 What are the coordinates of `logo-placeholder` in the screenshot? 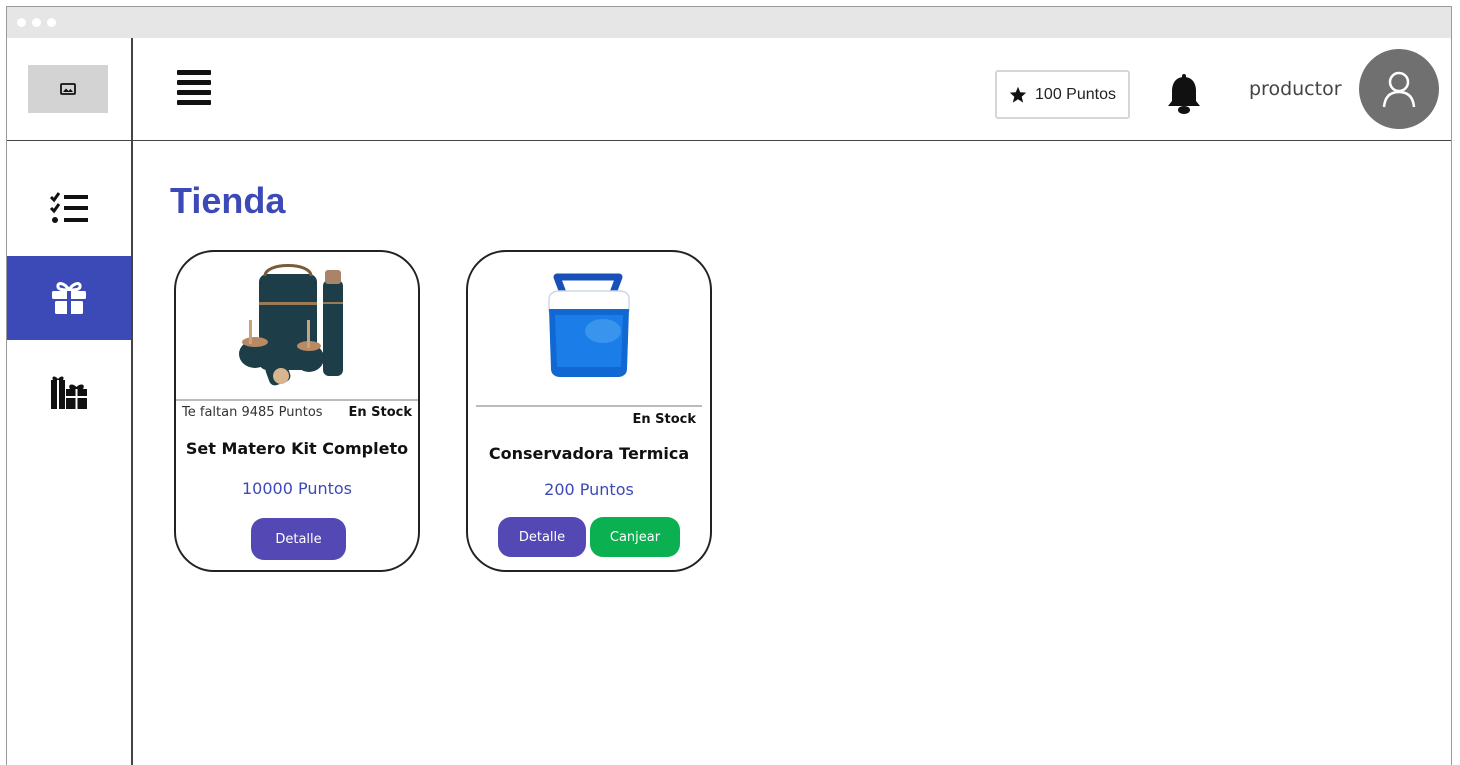 It's located at (68, 89).